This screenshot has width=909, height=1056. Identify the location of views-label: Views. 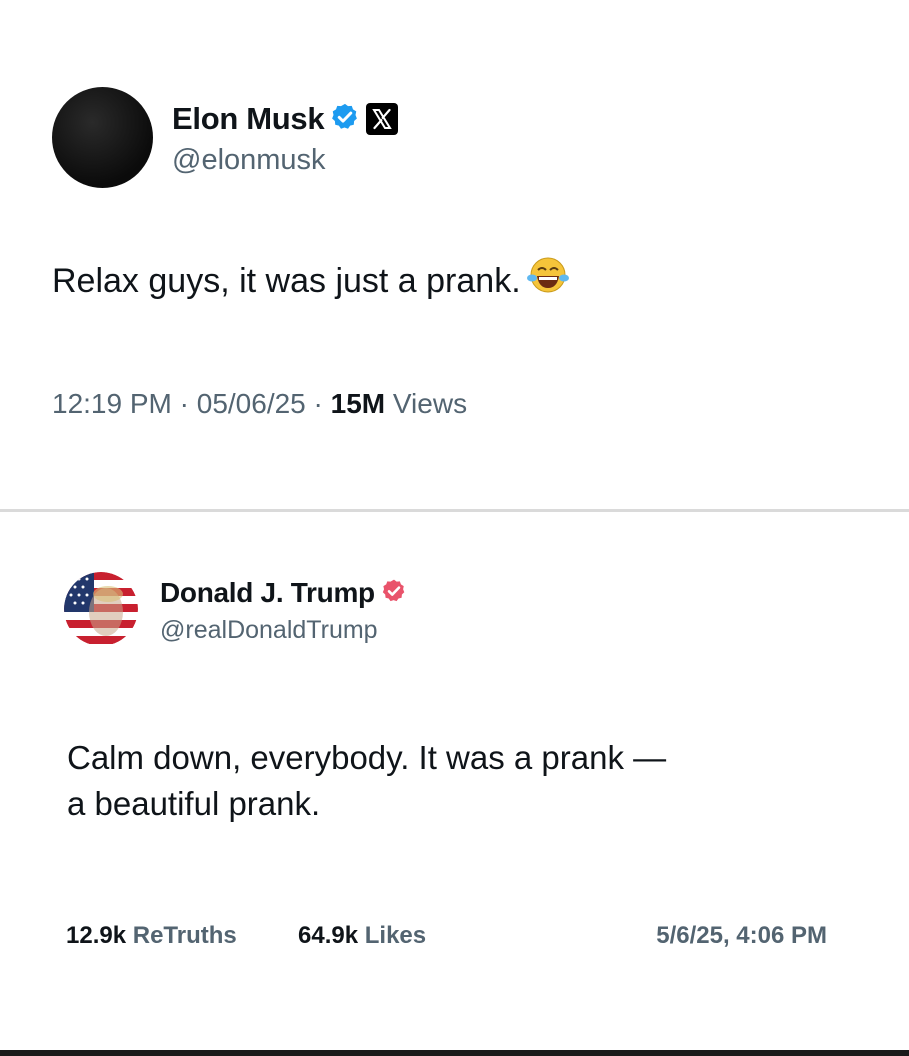
(430, 403).